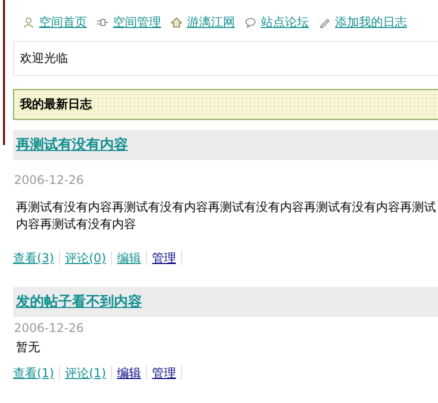 The width and height of the screenshot is (438, 403). Describe the element at coordinates (63, 22) in the screenshot. I see `nav-link: 空间首页` at that location.